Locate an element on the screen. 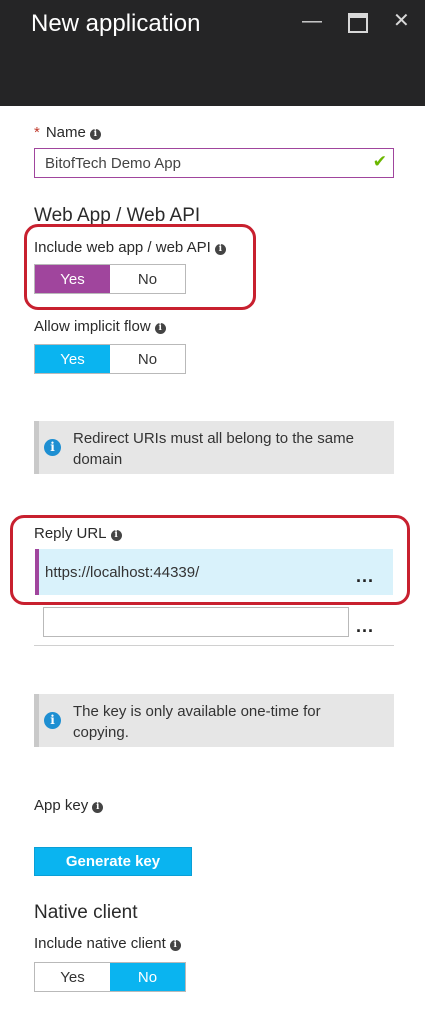 This screenshot has height=1024, width=425. name-label-text: Name is located at coordinates (65, 132).